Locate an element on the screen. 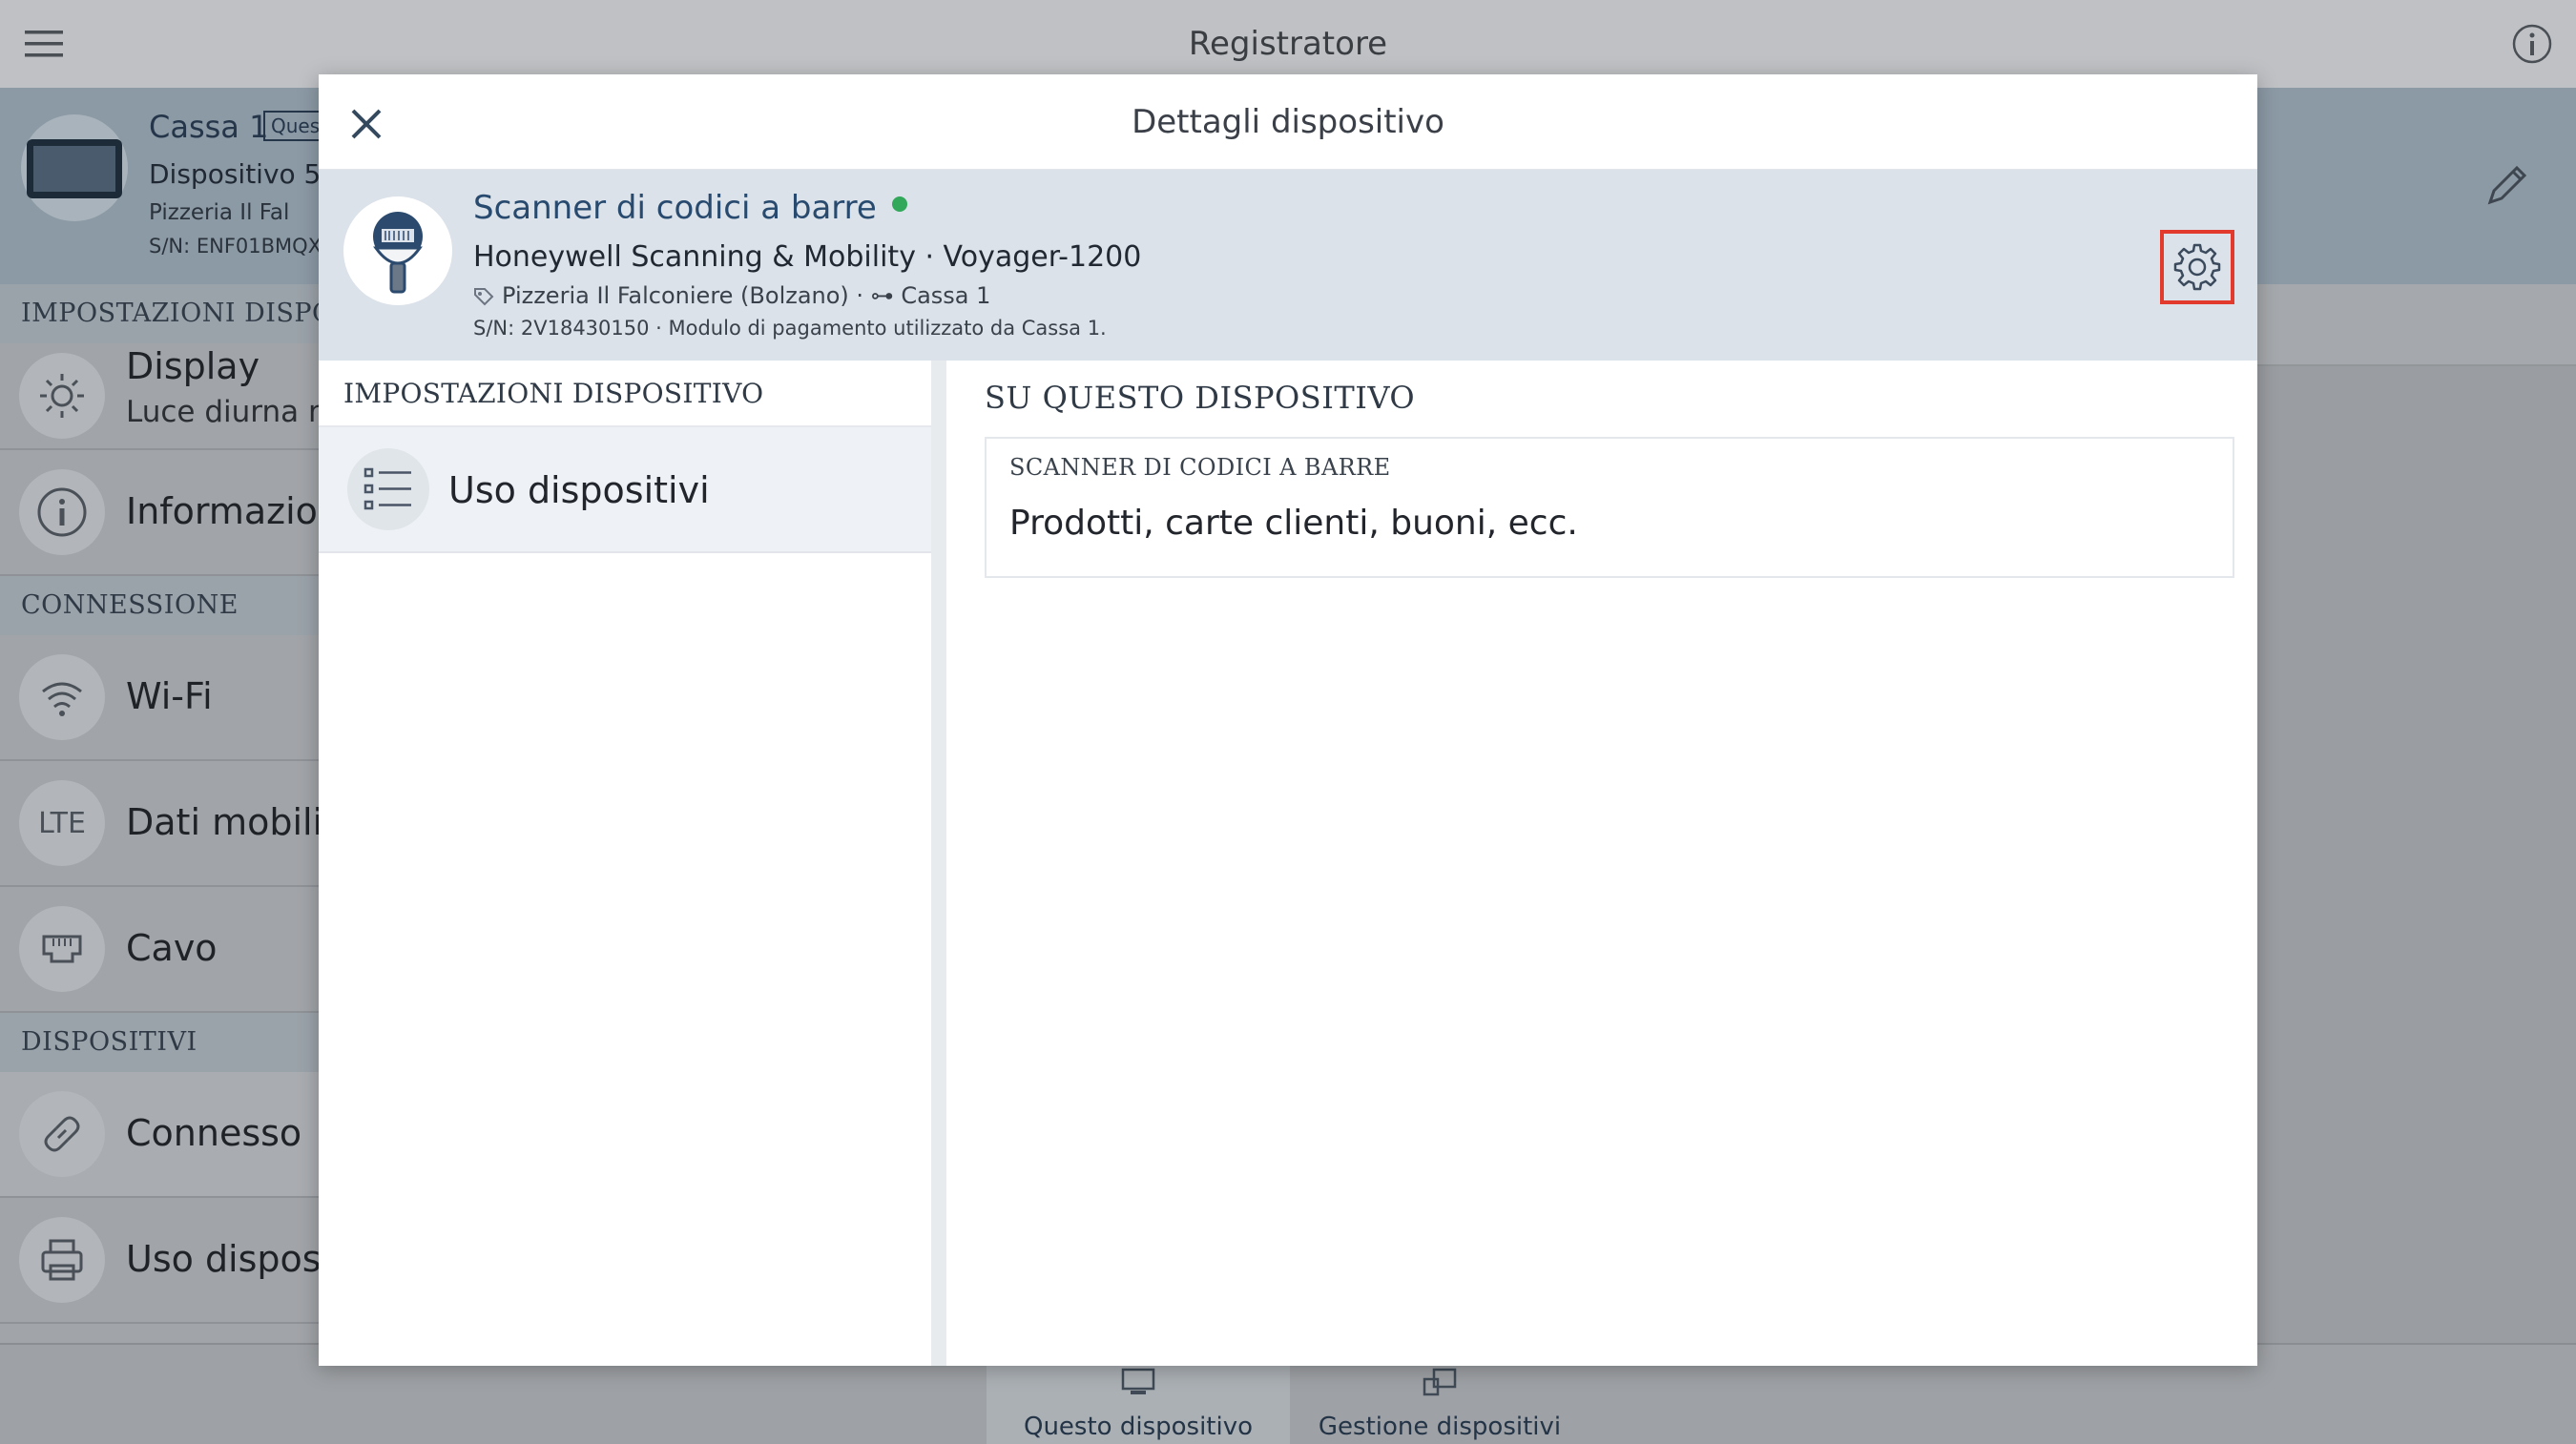 Image resolution: width=2576 pixels, height=1444 pixels. register-tab-icon is located at coordinates (1138, 1381).